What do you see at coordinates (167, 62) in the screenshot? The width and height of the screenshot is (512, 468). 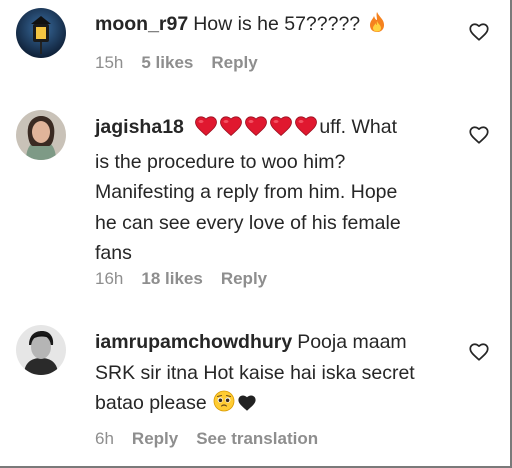 I see `likes-count: 5 likes` at bounding box center [167, 62].